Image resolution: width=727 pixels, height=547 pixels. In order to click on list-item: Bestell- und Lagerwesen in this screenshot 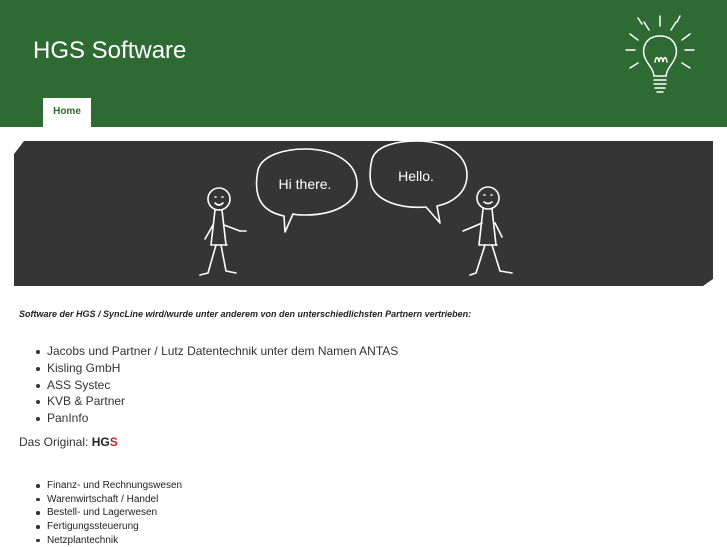, I will do `click(108, 513)`.